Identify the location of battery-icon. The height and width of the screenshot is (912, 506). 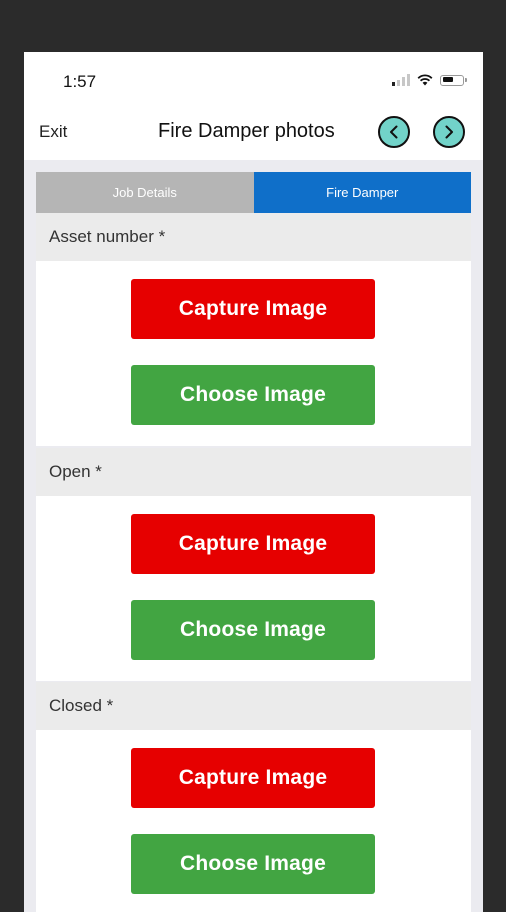
(453, 80).